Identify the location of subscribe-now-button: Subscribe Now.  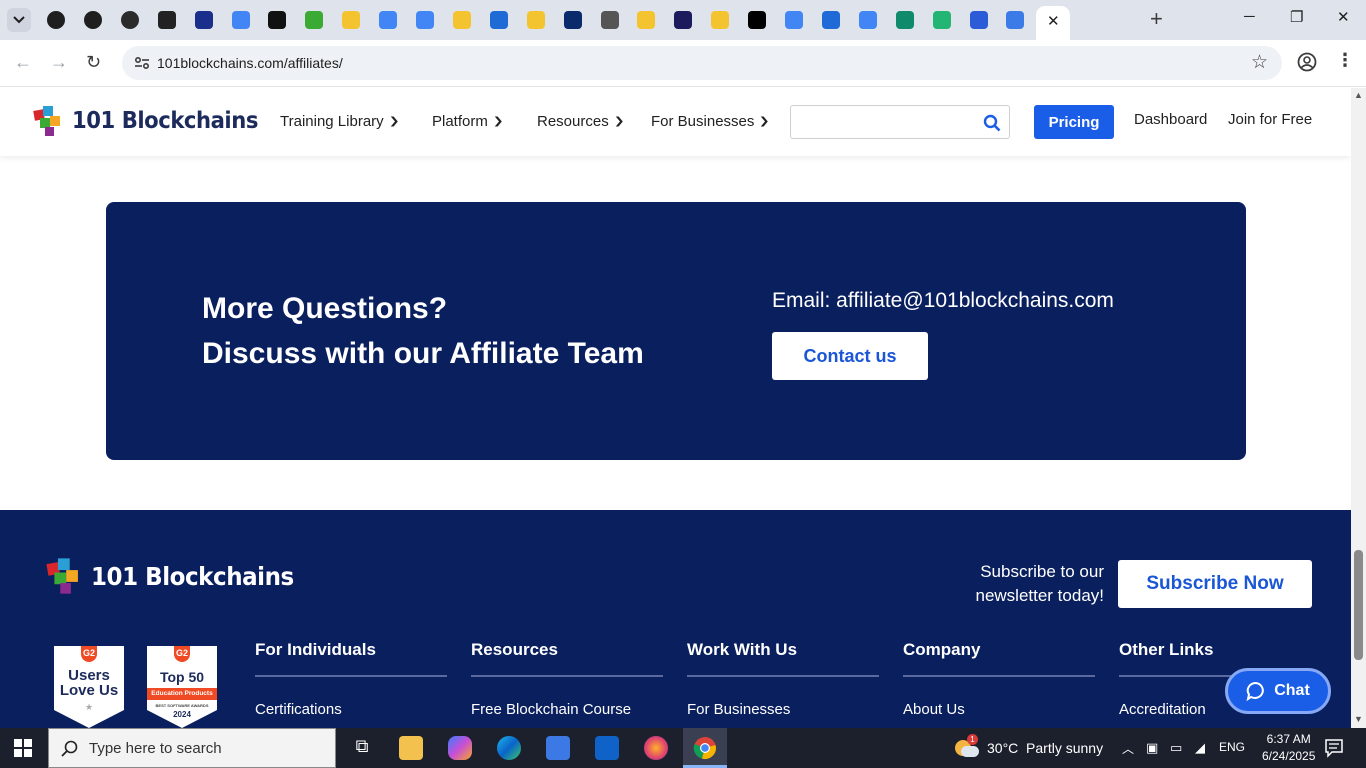
(1215, 584).